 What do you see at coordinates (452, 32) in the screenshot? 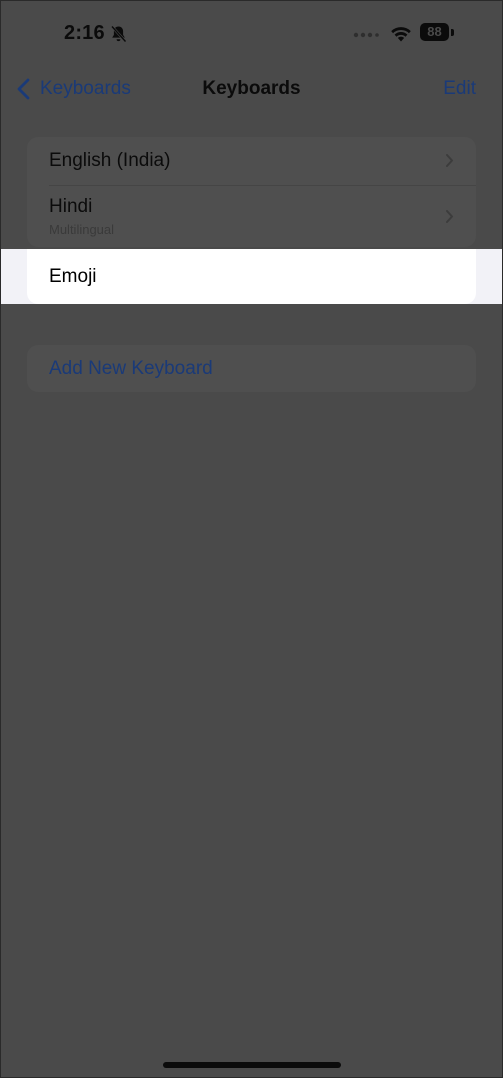
I see `battery-tip` at bounding box center [452, 32].